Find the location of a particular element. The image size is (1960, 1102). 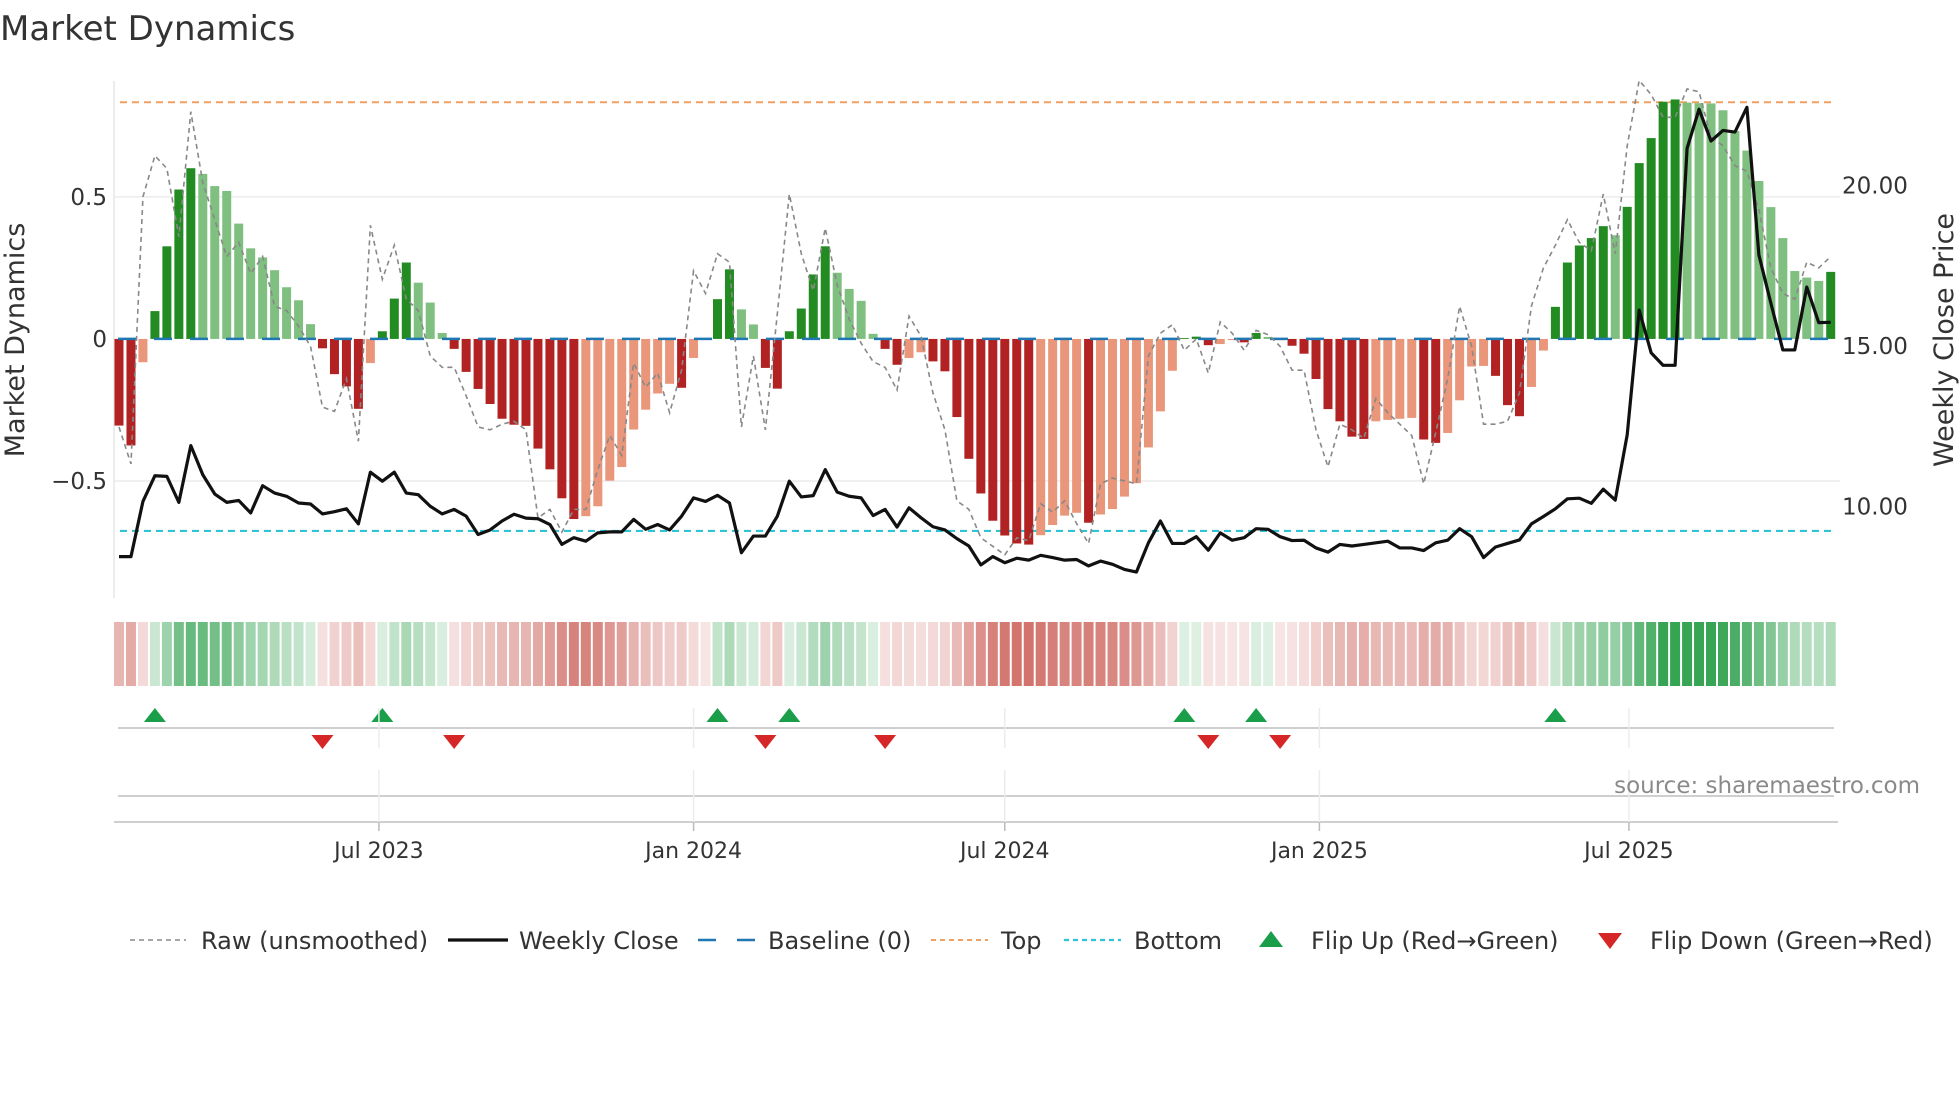

x-tick-label: Jan 2025 is located at coordinates (1318, 851).